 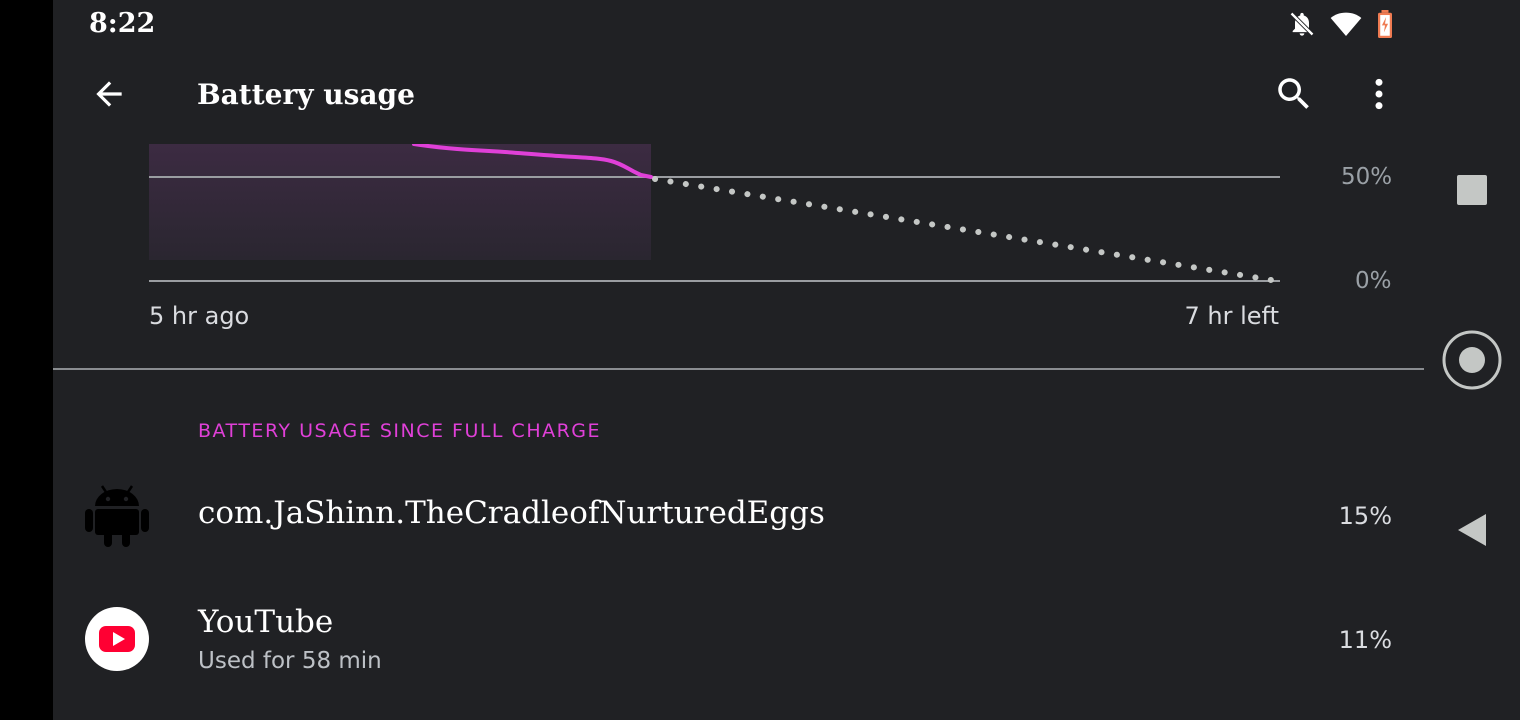 What do you see at coordinates (117, 641) in the screenshot?
I see `youtube-icon` at bounding box center [117, 641].